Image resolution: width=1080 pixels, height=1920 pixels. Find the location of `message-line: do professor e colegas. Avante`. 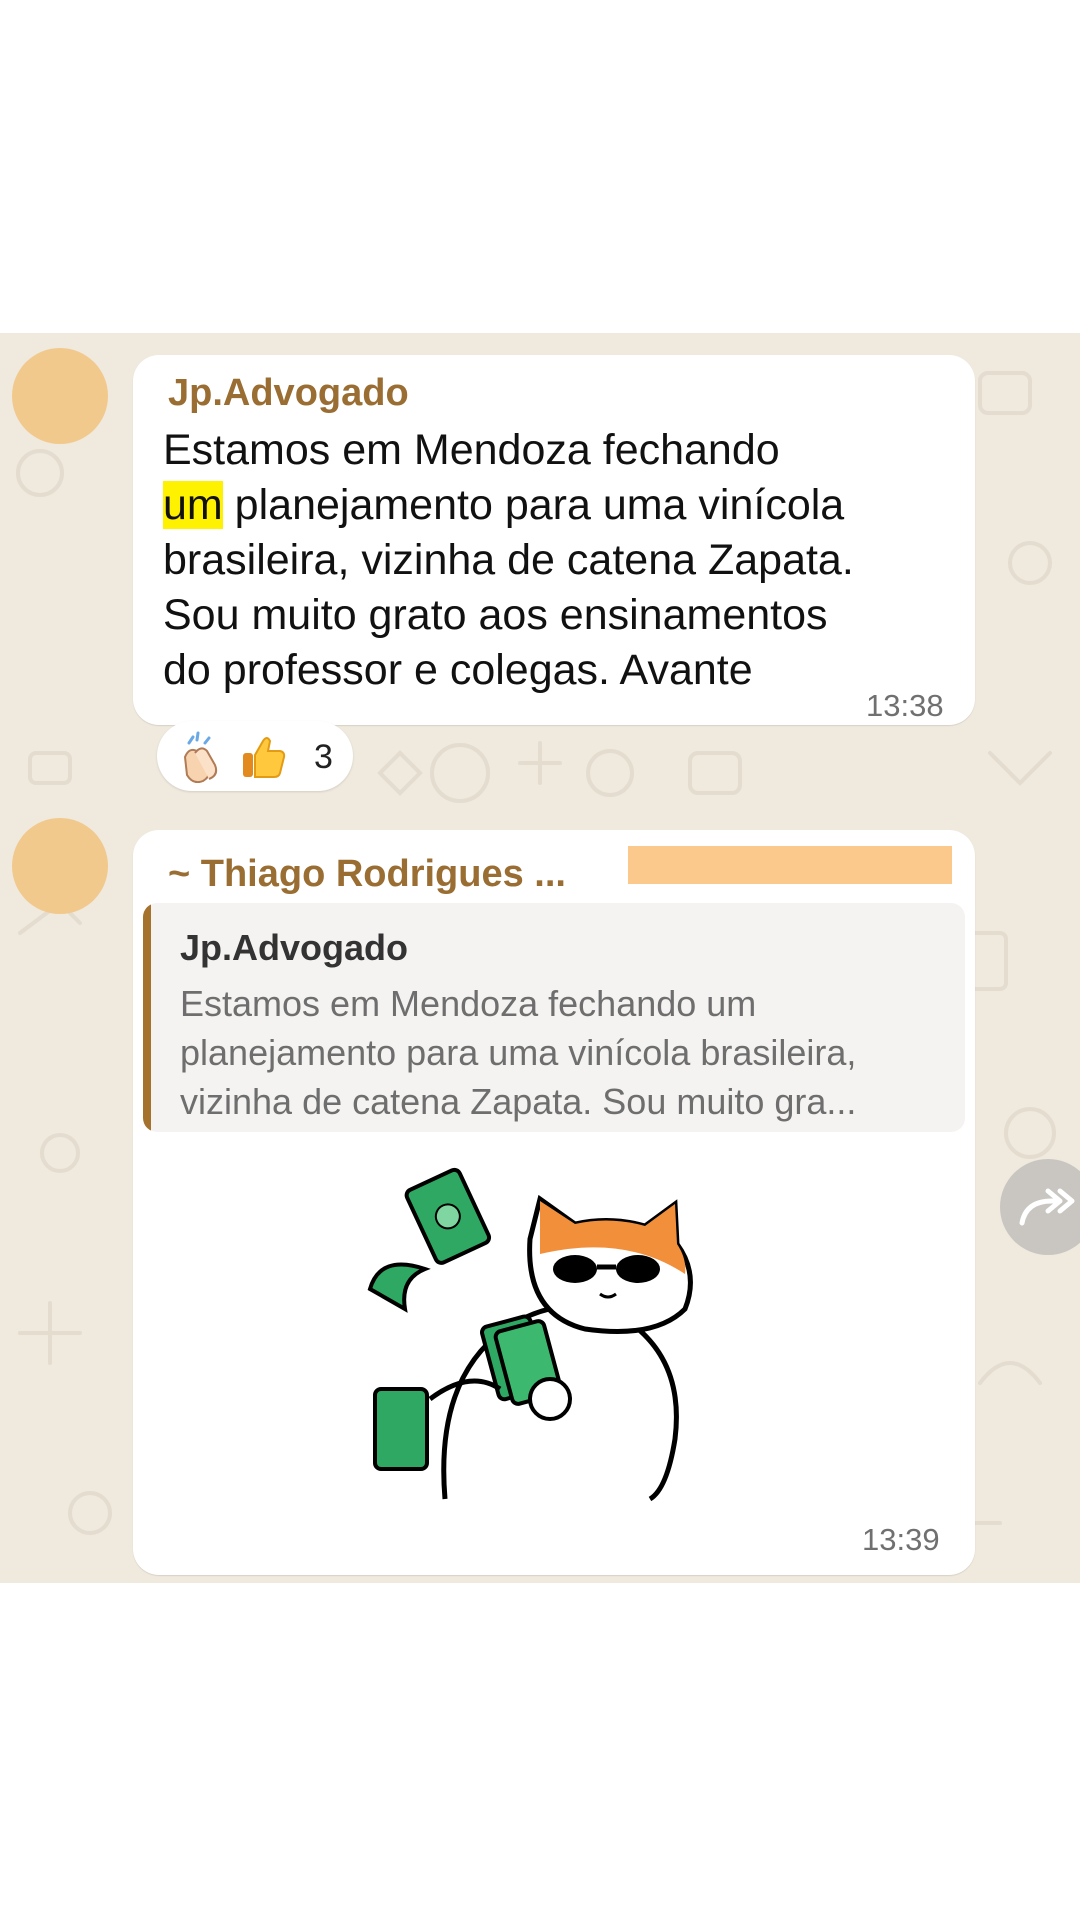

message-line: do professor e colegas. Avante is located at coordinates (458, 670).